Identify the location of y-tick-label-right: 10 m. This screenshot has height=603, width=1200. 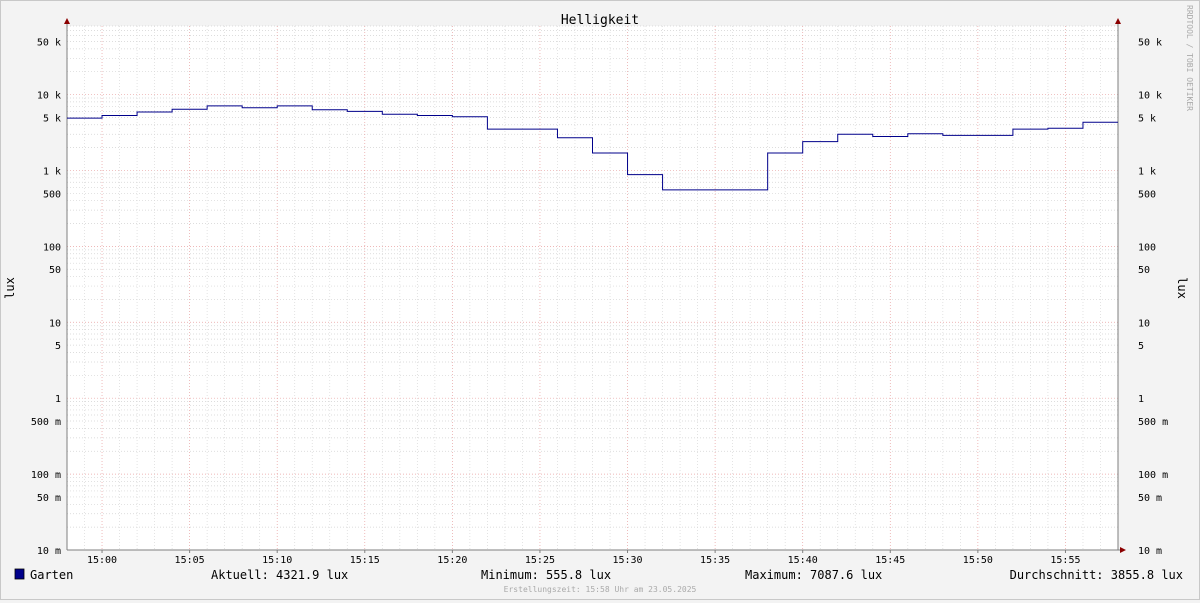
(1150, 551).